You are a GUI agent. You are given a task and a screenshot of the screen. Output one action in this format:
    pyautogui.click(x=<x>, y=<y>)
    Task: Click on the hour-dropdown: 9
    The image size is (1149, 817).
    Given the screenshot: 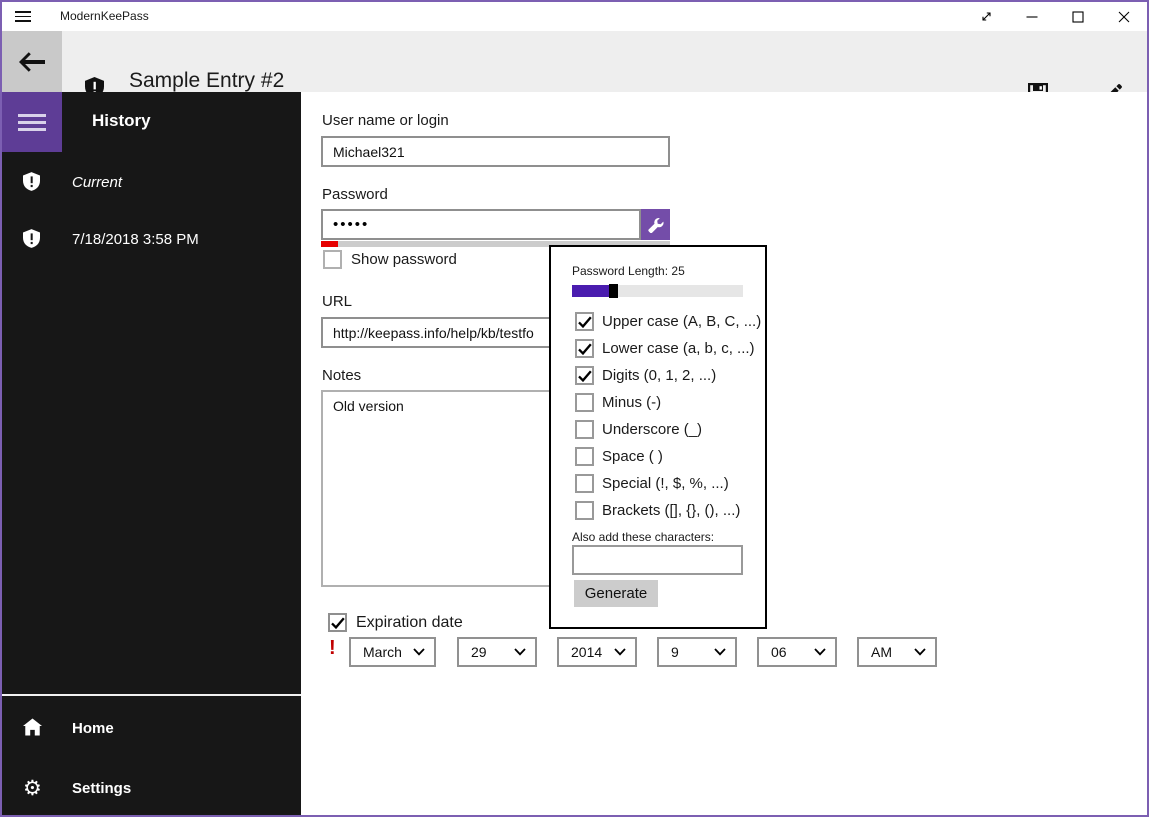 What is the action you would take?
    pyautogui.click(x=697, y=652)
    